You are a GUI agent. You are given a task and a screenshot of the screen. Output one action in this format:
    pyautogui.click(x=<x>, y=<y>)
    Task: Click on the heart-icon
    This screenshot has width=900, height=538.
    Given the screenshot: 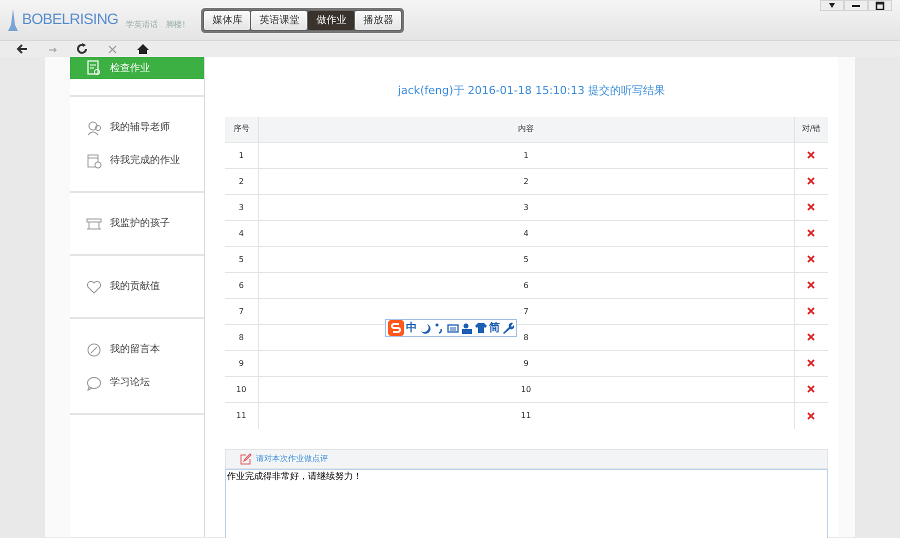 What is the action you would take?
    pyautogui.click(x=94, y=286)
    